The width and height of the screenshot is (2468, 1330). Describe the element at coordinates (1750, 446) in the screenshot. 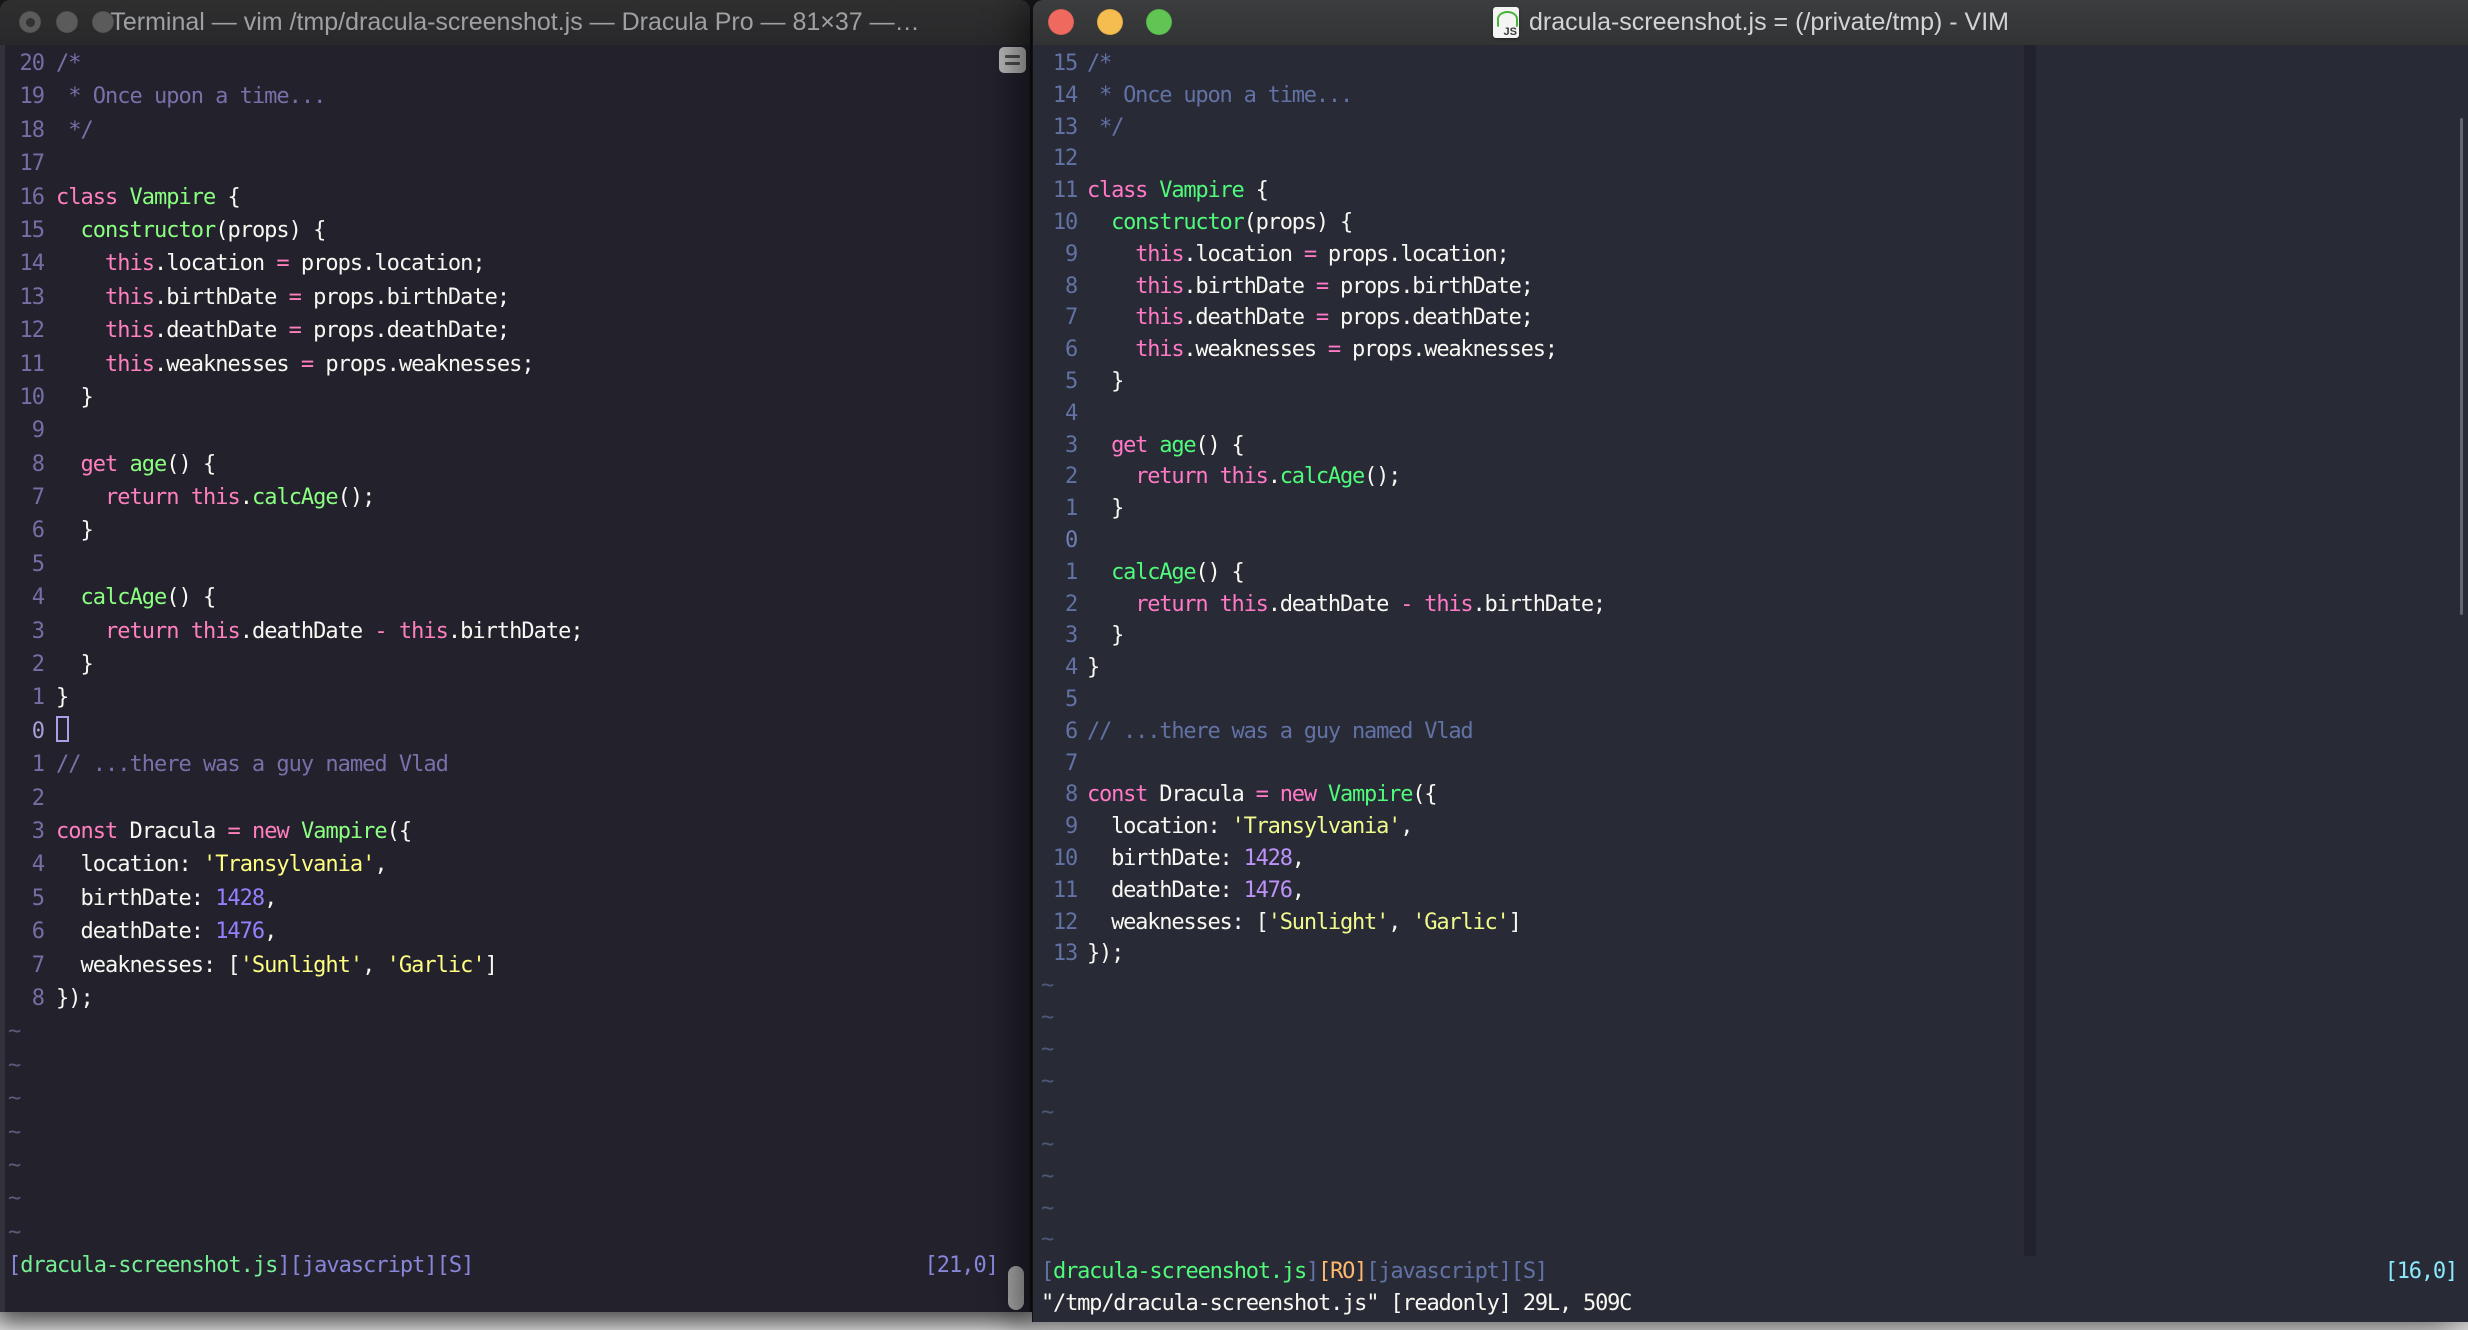

I see `code-line: 3 get age() {` at that location.